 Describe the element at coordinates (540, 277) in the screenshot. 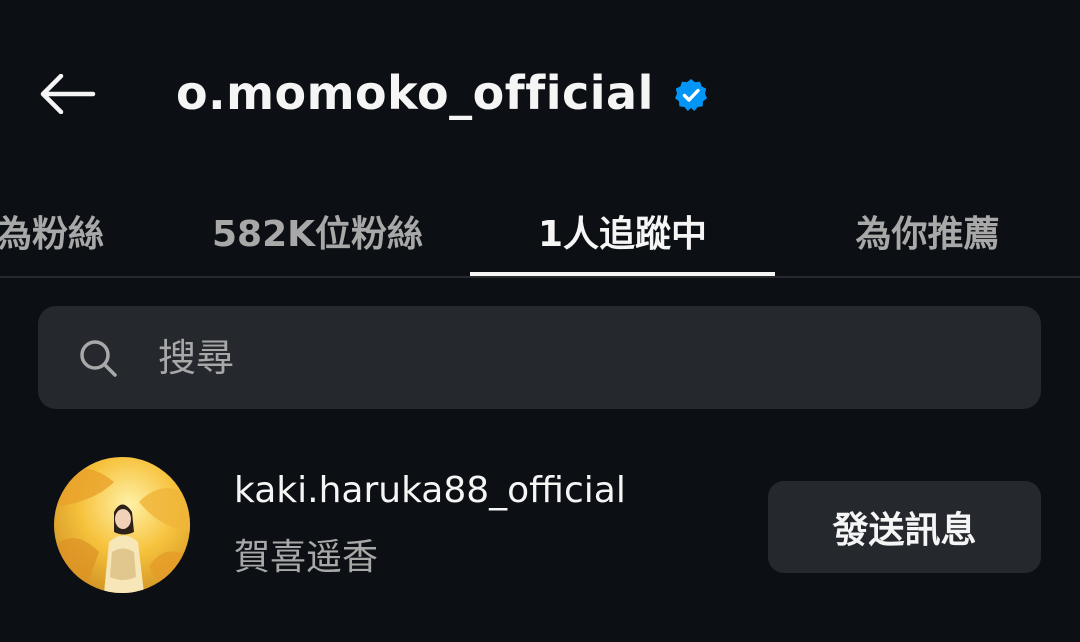

I see `tabs-divider` at that location.